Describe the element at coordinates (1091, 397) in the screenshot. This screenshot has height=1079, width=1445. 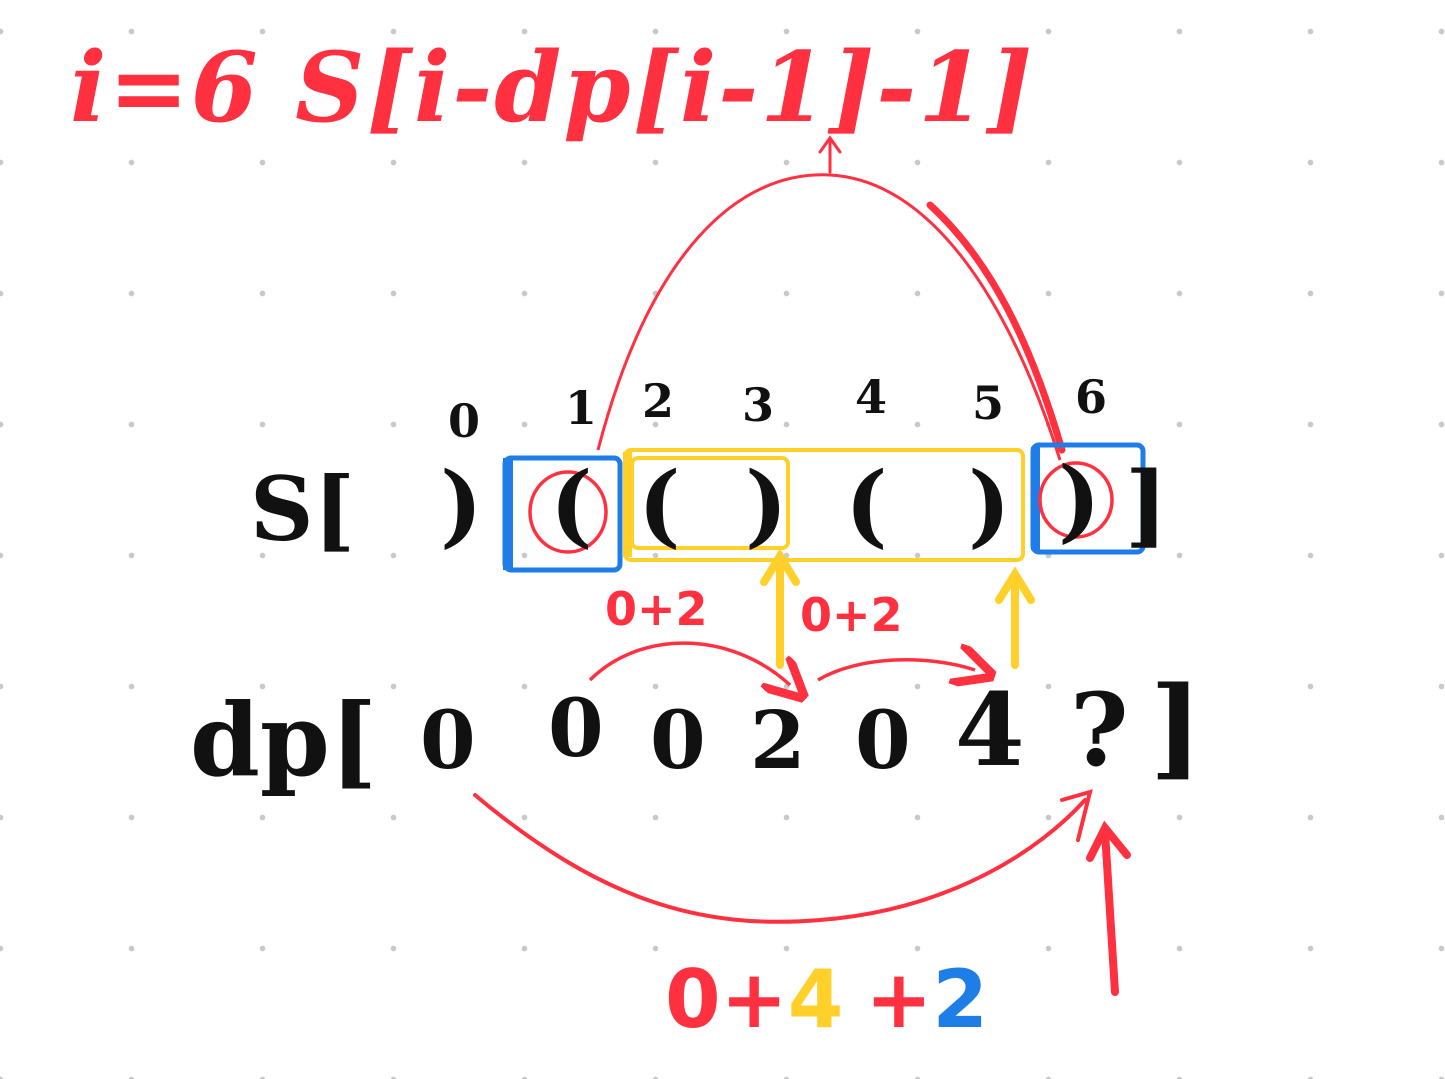
I see `index-6: 6` at that location.